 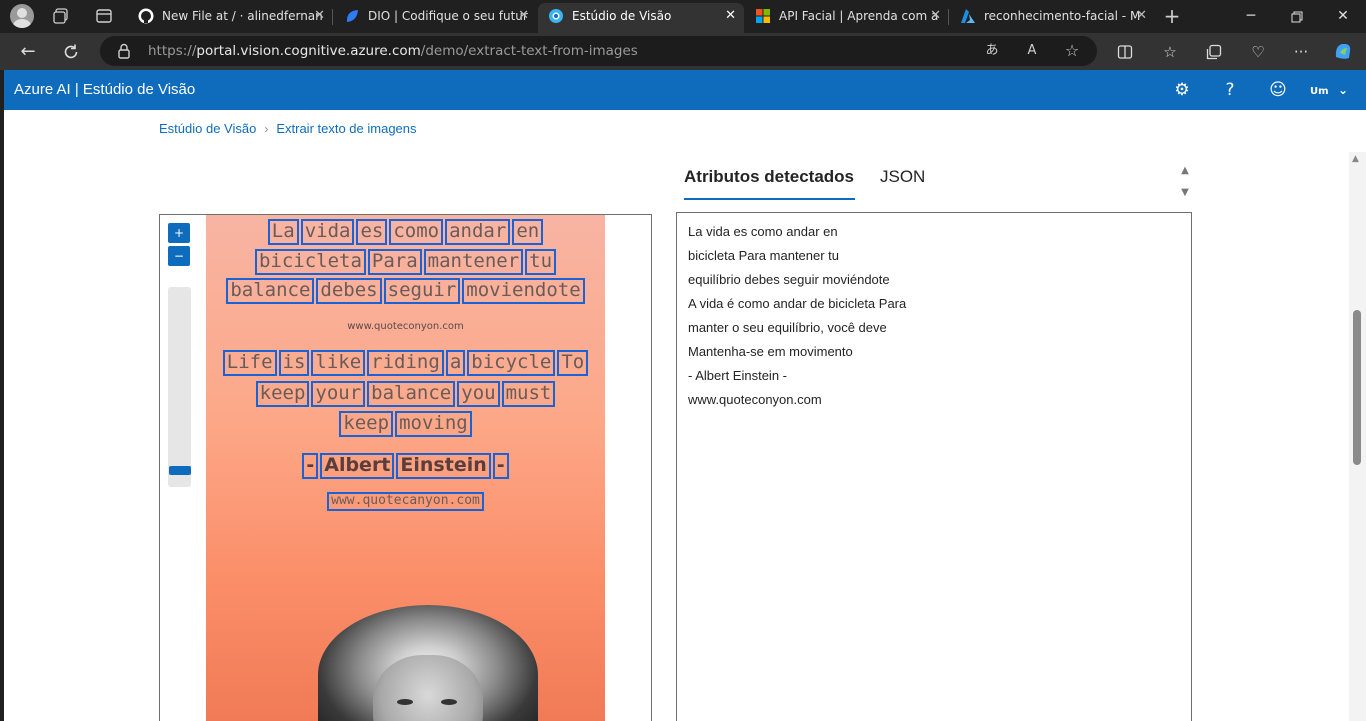 What do you see at coordinates (455, 363) in the screenshot?
I see `ocr-word-box: a` at bounding box center [455, 363].